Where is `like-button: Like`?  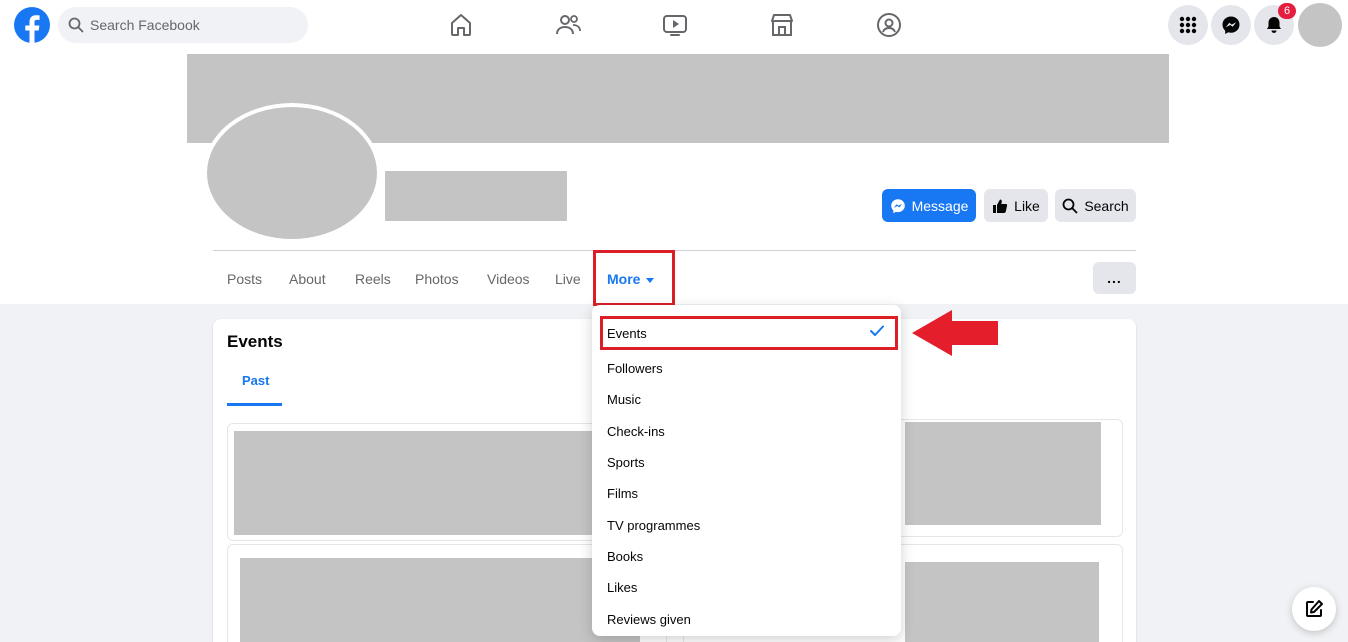
like-button: Like is located at coordinates (1016, 205).